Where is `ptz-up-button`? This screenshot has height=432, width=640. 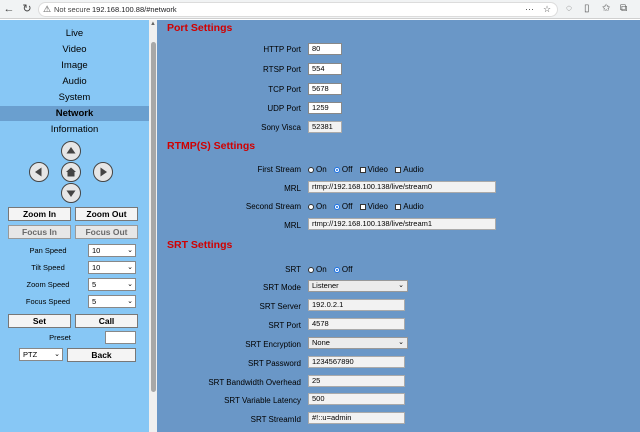
ptz-up-button is located at coordinates (71, 151).